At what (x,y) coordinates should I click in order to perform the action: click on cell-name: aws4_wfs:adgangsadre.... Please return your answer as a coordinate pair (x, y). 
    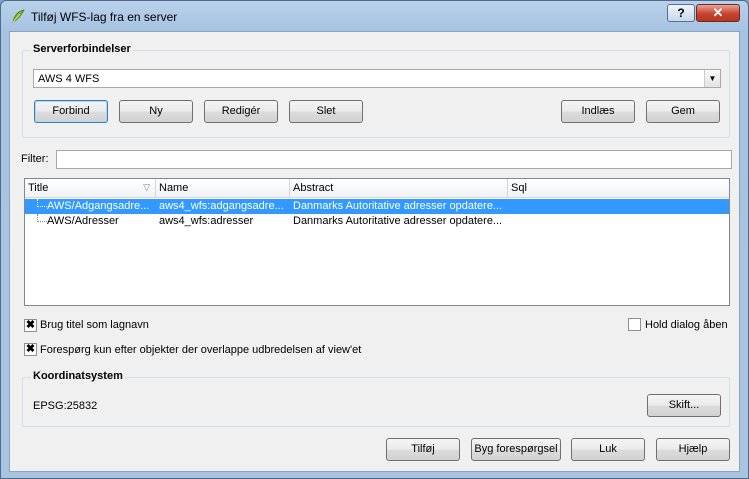
    Looking at the image, I should click on (221, 206).